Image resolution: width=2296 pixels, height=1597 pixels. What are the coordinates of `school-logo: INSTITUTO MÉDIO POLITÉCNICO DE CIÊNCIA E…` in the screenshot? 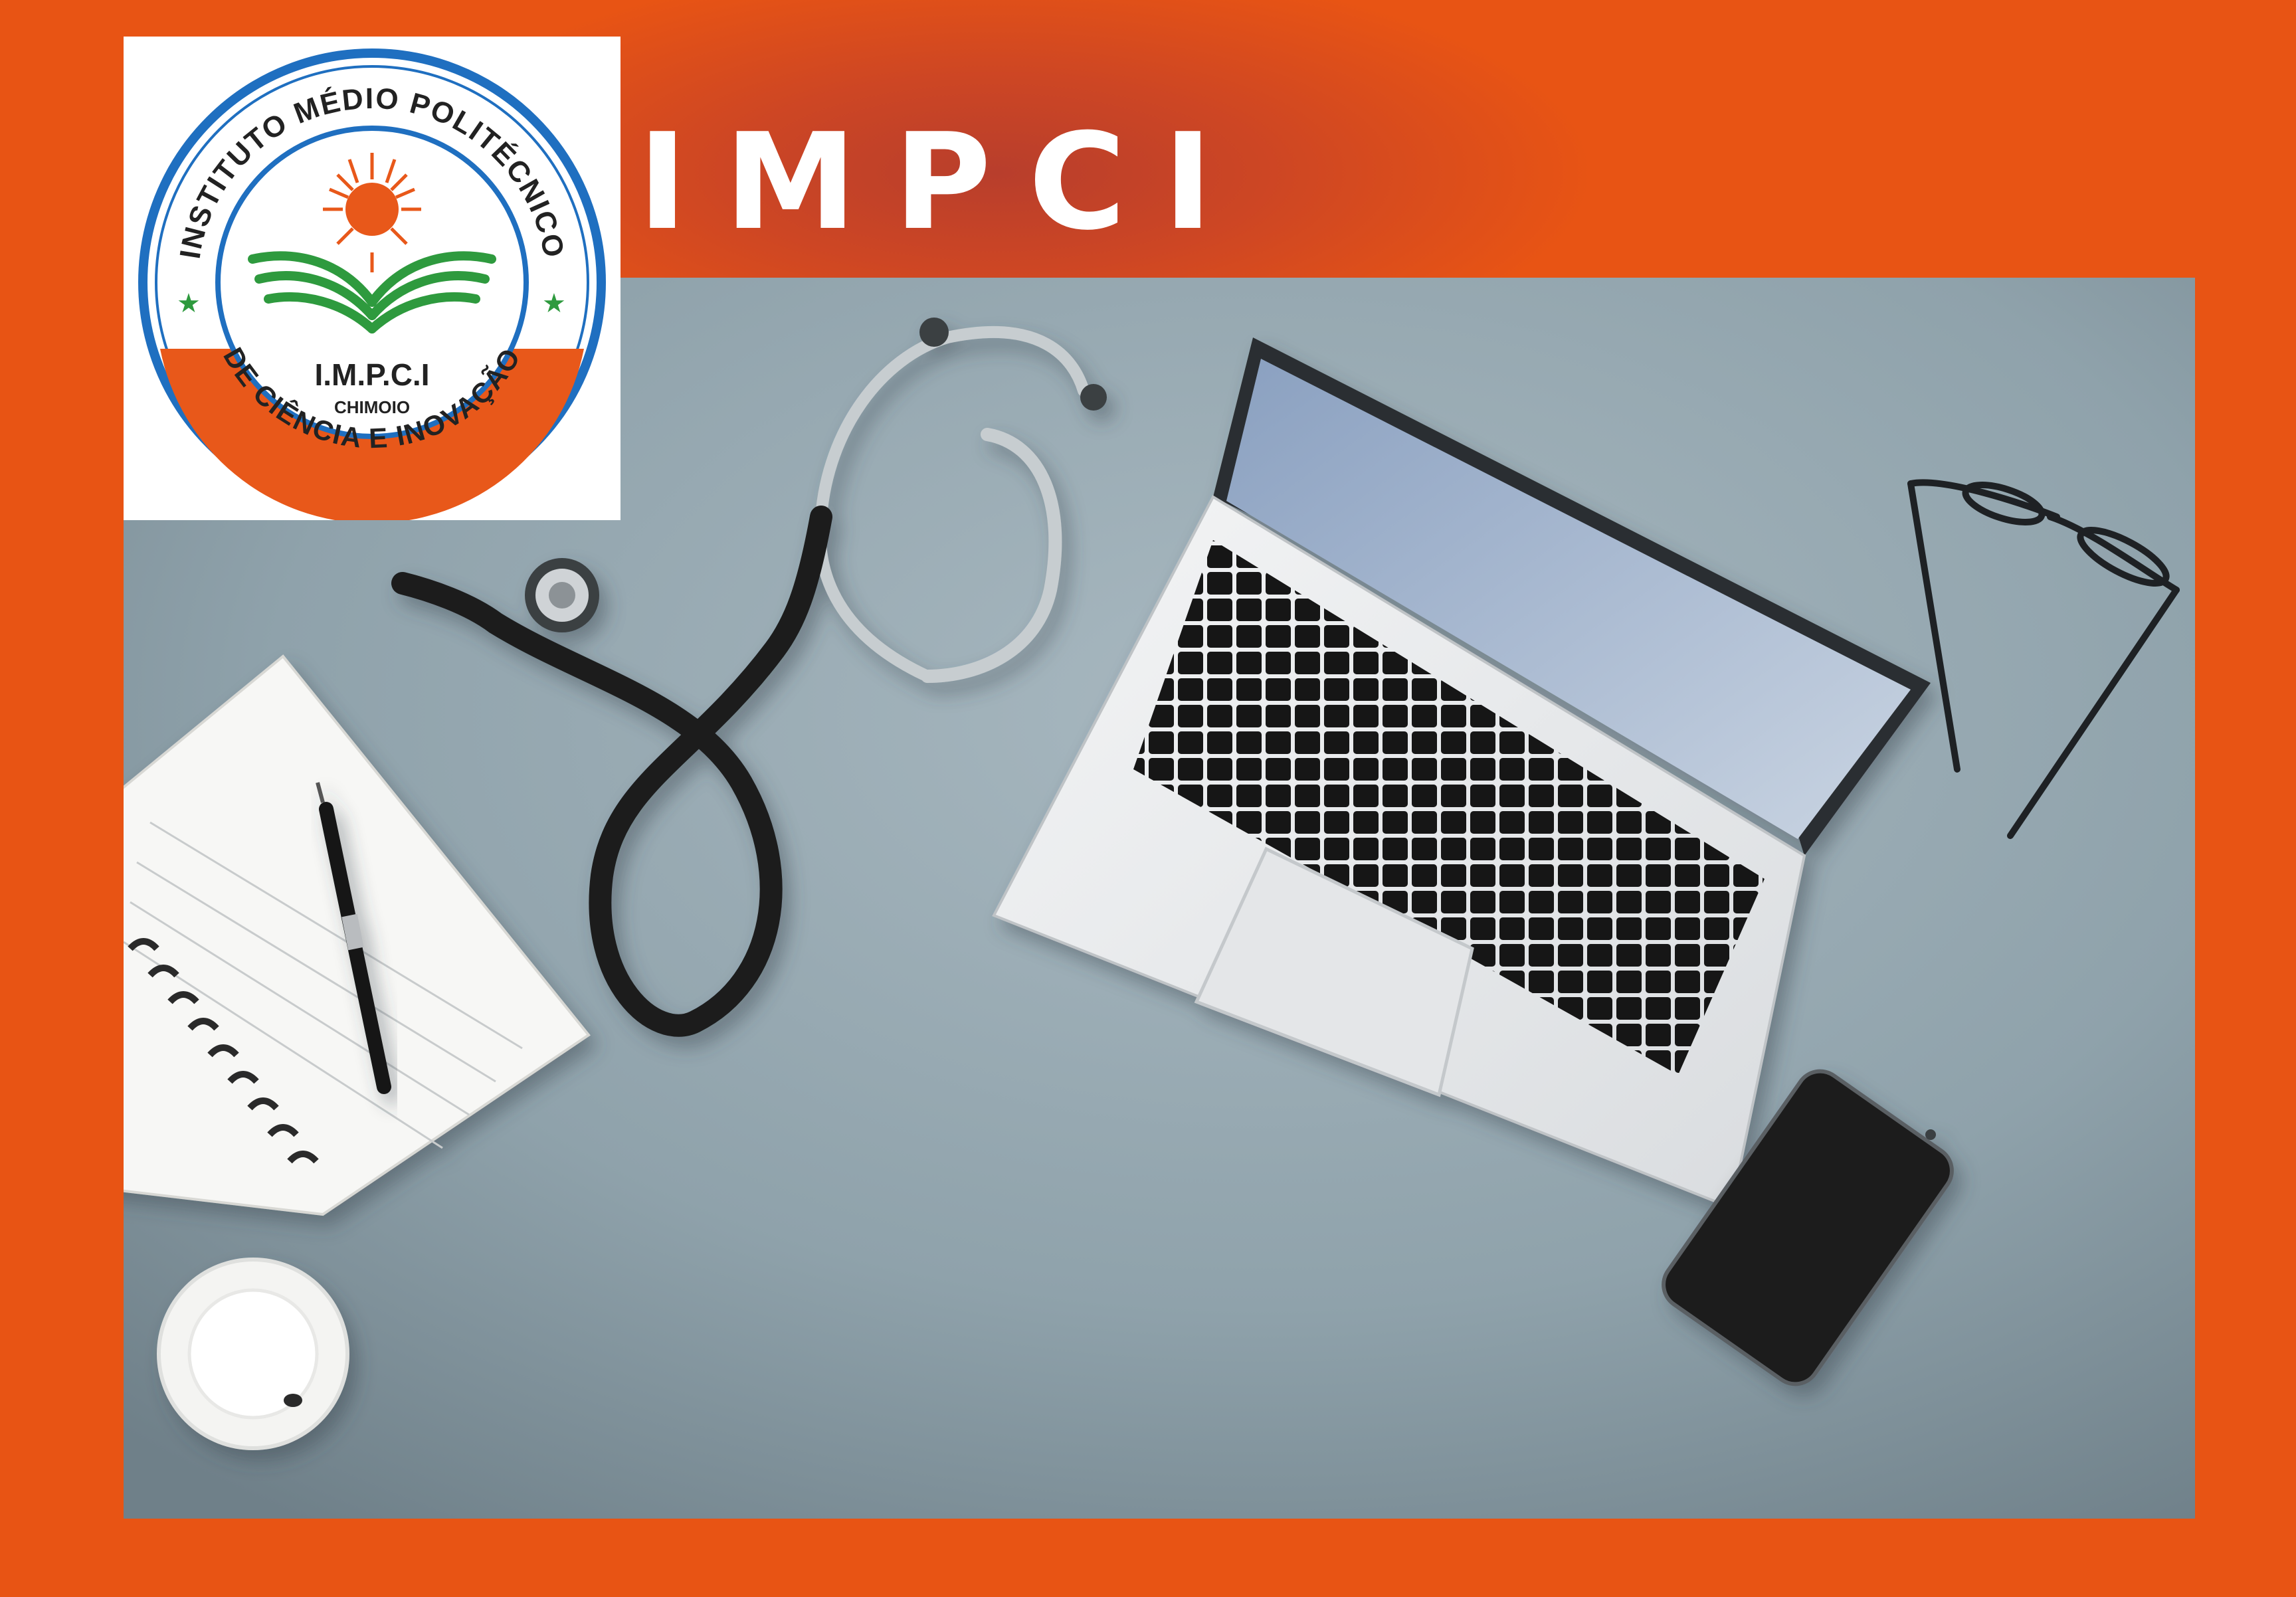 It's located at (372, 280).